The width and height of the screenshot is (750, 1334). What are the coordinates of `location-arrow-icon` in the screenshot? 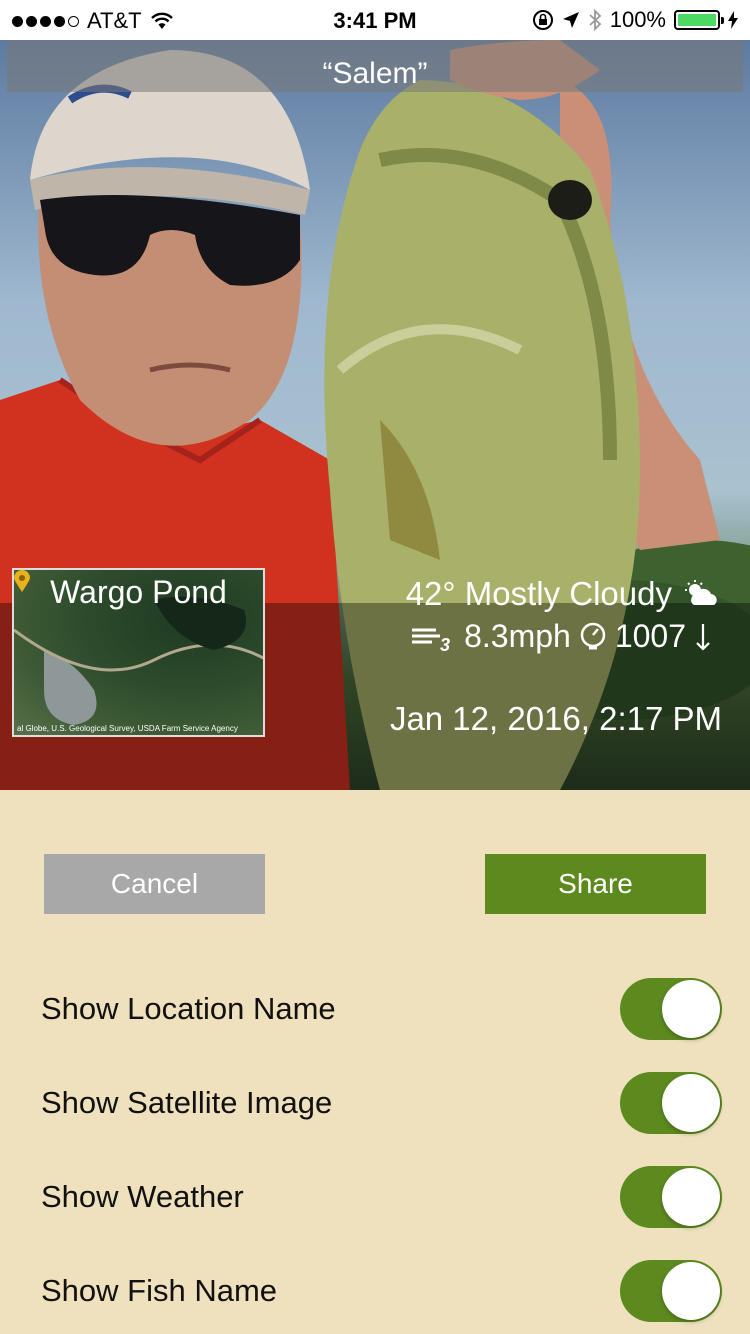 It's located at (570, 20).